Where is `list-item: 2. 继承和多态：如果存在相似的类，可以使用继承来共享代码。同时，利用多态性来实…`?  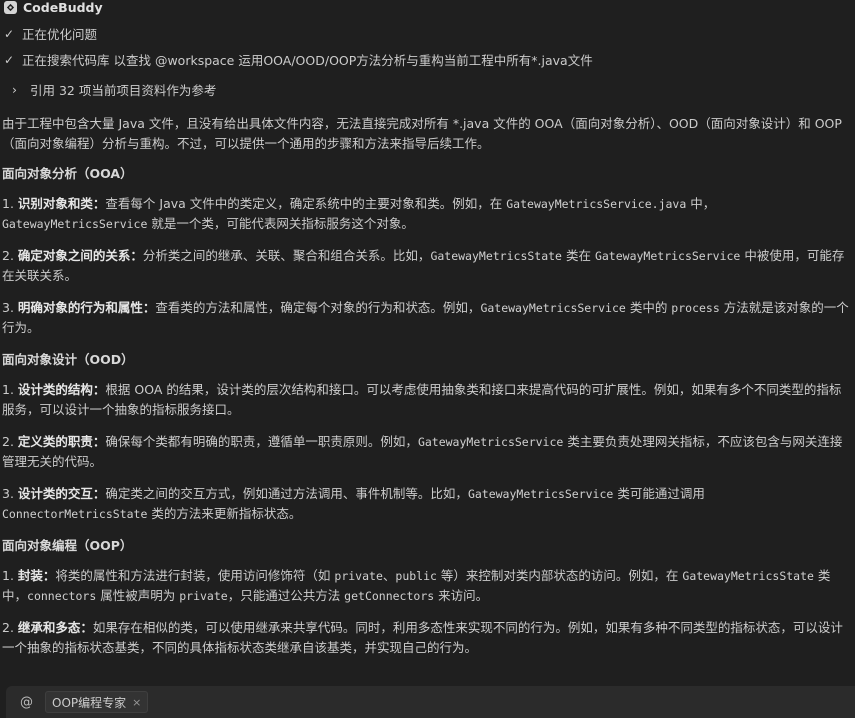 list-item: 2. 继承和多态：如果存在相似的类，可以使用继承来共享代码。同时，利用多态性来实… is located at coordinates (422, 637).